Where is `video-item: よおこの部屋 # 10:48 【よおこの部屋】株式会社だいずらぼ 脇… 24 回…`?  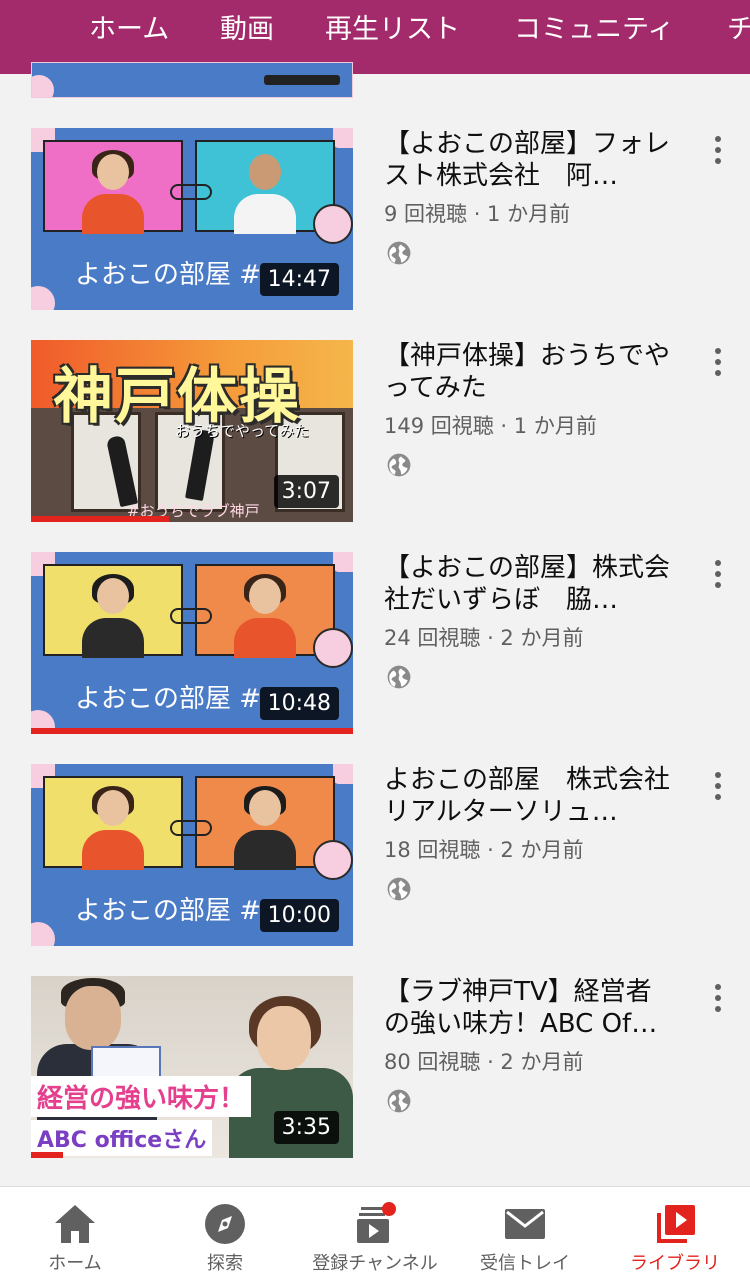 video-item: よおこの部屋 # 10:48 【よおこの部屋】株式会社だいずらぼ 脇… 24 回… is located at coordinates (375, 643).